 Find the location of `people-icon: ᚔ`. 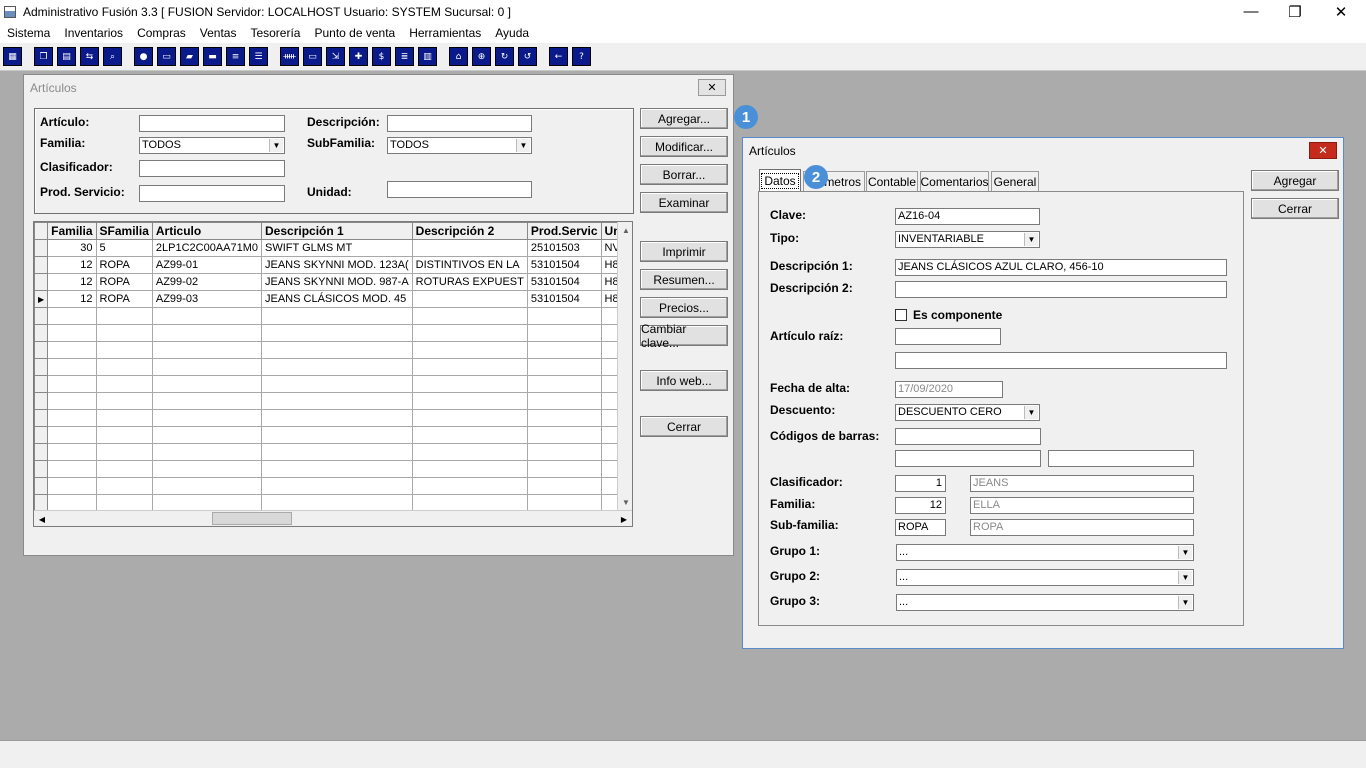

people-icon: ᚔ is located at coordinates (289, 56).